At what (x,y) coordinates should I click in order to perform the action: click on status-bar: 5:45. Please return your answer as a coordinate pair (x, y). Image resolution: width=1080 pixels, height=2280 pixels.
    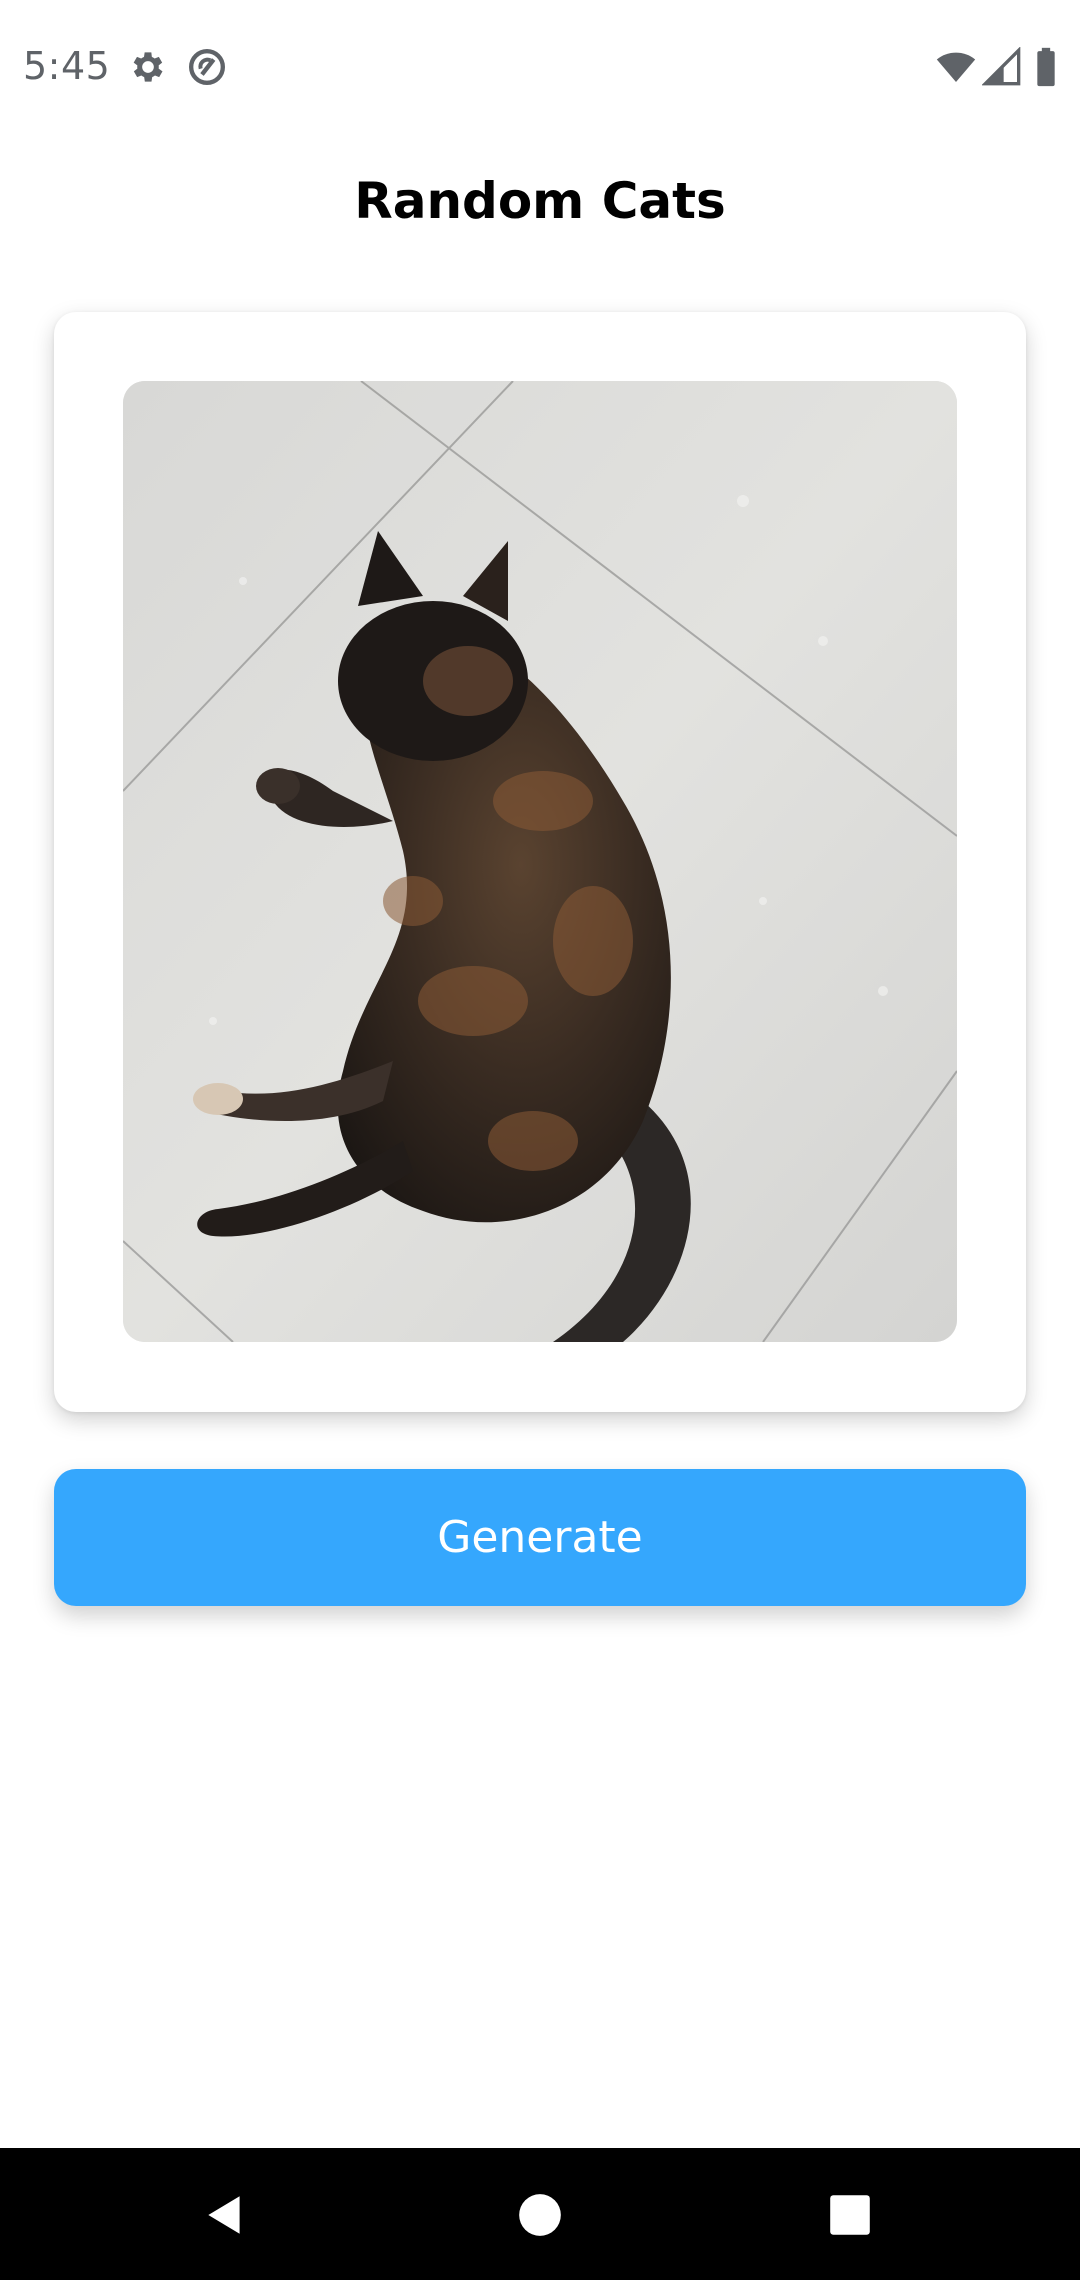
    Looking at the image, I should click on (540, 66).